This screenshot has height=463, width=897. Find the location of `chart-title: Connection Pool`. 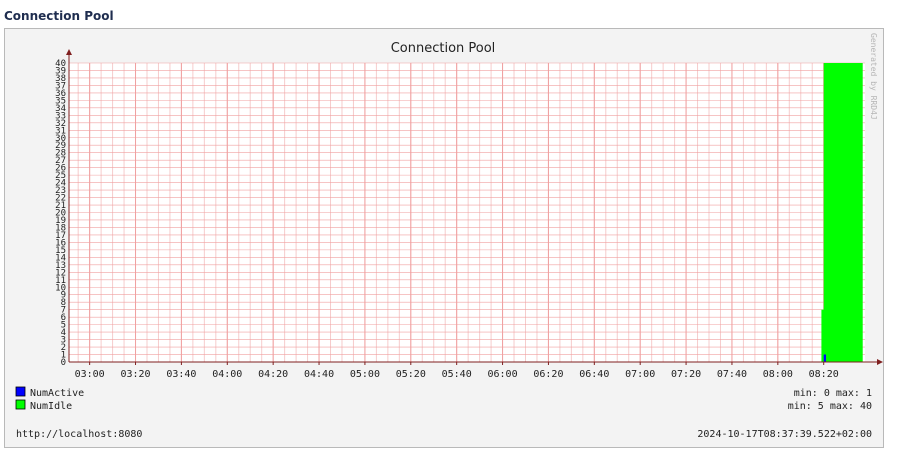

chart-title: Connection Pool is located at coordinates (443, 48).